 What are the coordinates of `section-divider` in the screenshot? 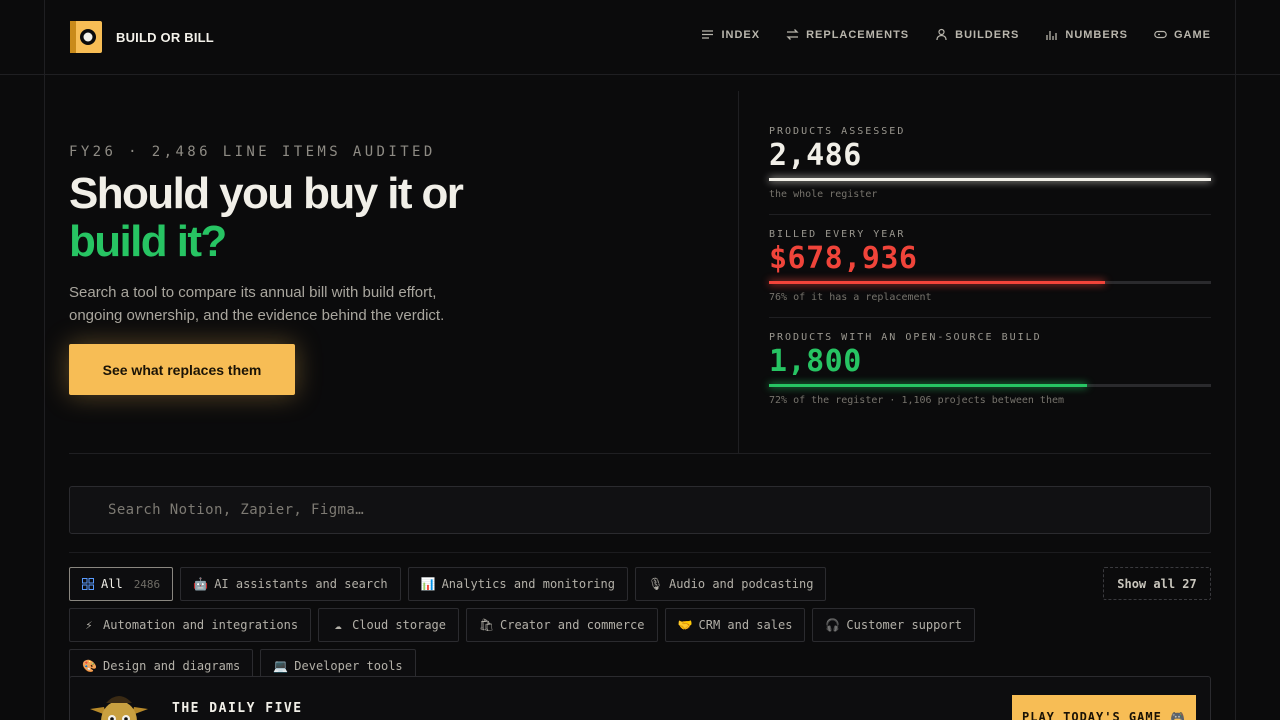 It's located at (640, 453).